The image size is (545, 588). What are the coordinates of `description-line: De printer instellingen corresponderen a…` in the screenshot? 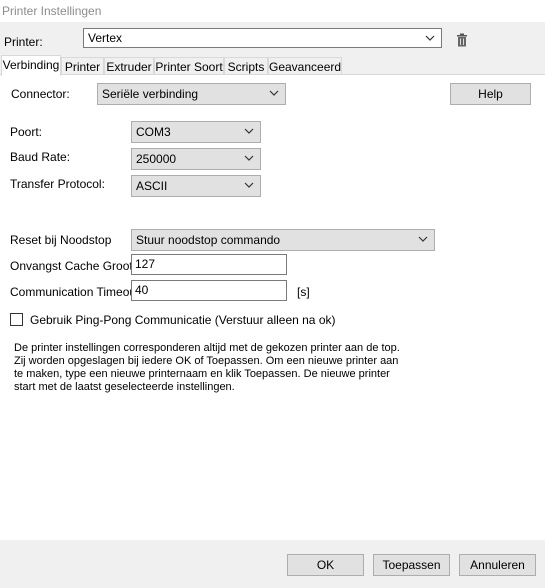 It's located at (207, 348).